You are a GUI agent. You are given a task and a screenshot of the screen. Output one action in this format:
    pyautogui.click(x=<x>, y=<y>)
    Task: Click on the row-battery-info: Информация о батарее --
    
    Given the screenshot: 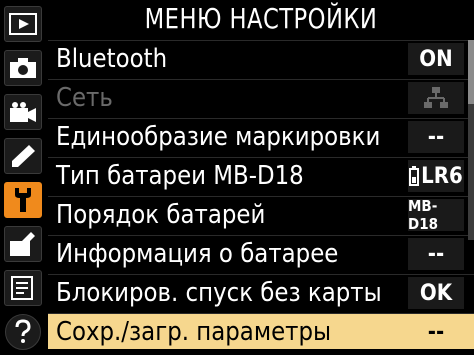 What is the action you would take?
    pyautogui.click(x=261, y=253)
    